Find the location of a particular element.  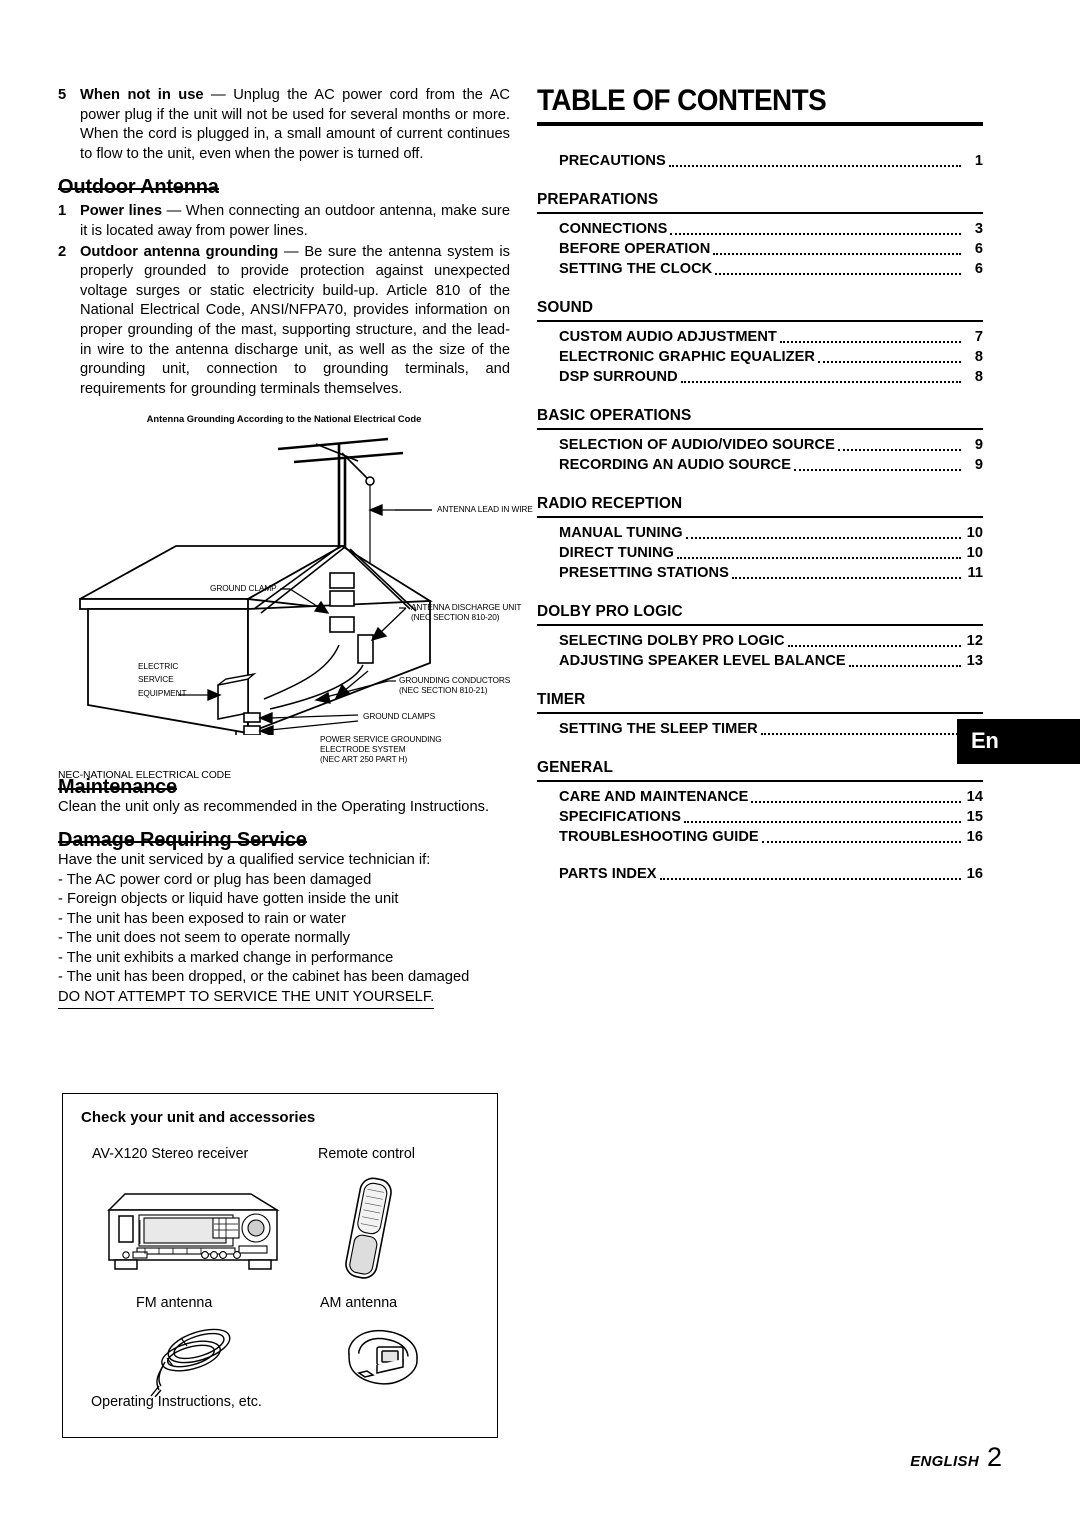

accessories-footer-note: Operating Instructions, etc. is located at coordinates (176, 1402).